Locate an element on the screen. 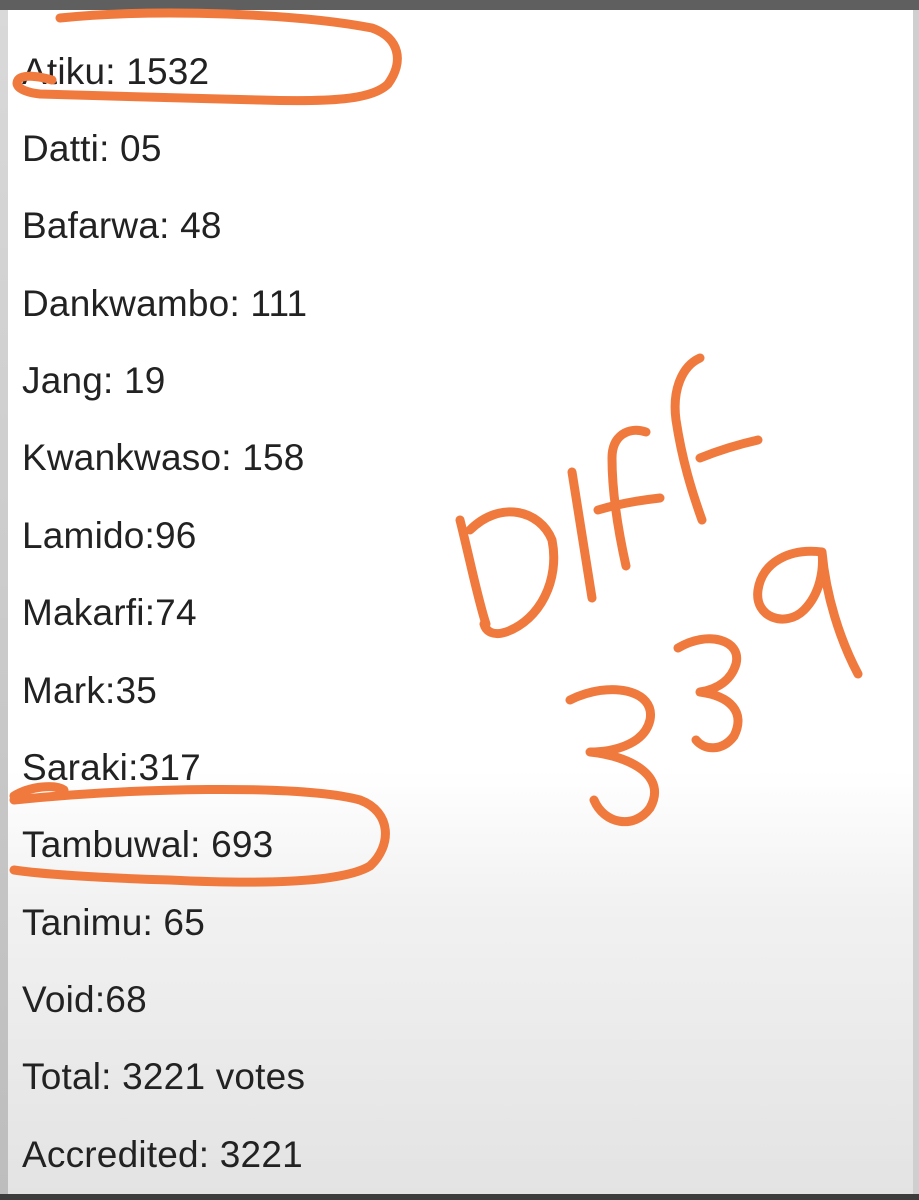  result-bafarwa: Bafarwa: 48 is located at coordinates (122, 225).